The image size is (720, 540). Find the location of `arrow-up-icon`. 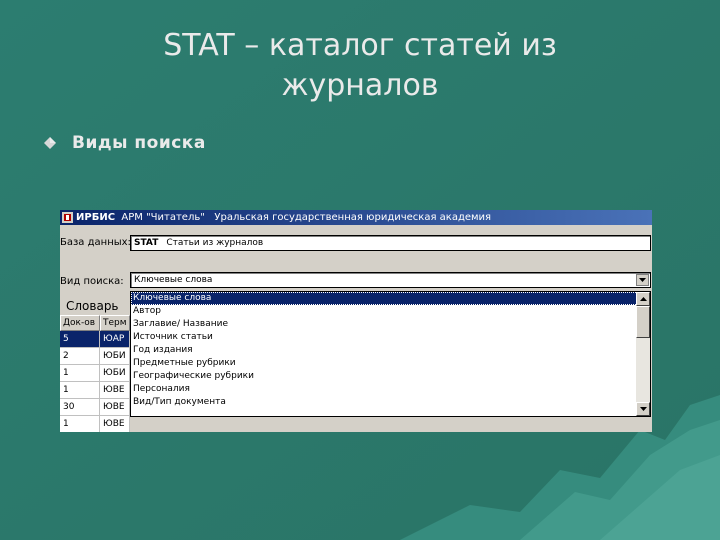

arrow-up-icon is located at coordinates (643, 299).